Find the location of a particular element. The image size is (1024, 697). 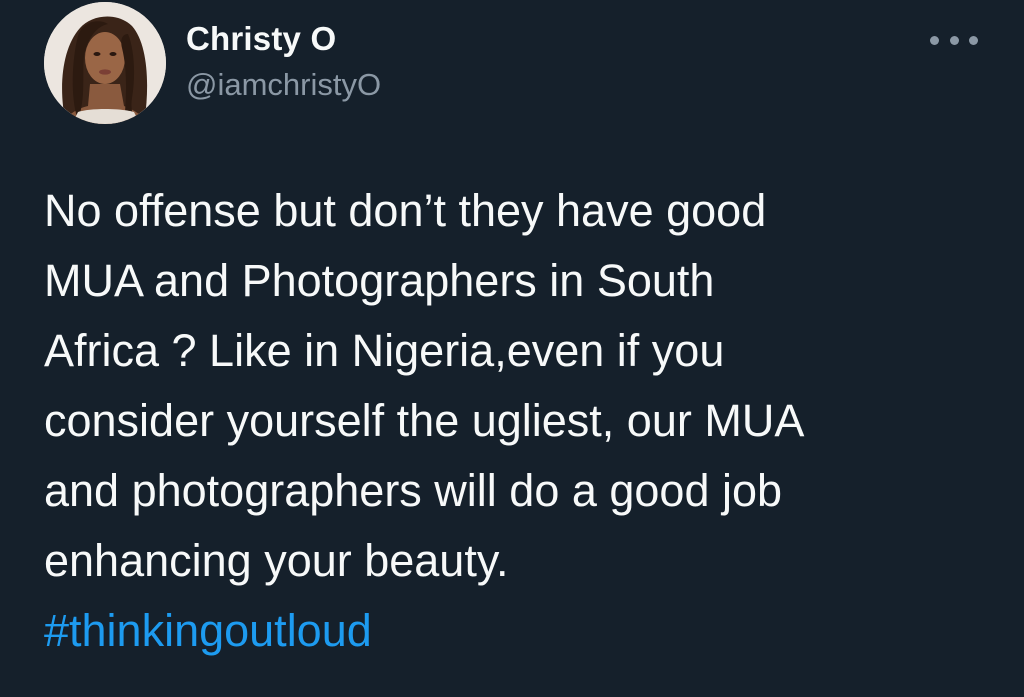

avatar is located at coordinates (105, 63).